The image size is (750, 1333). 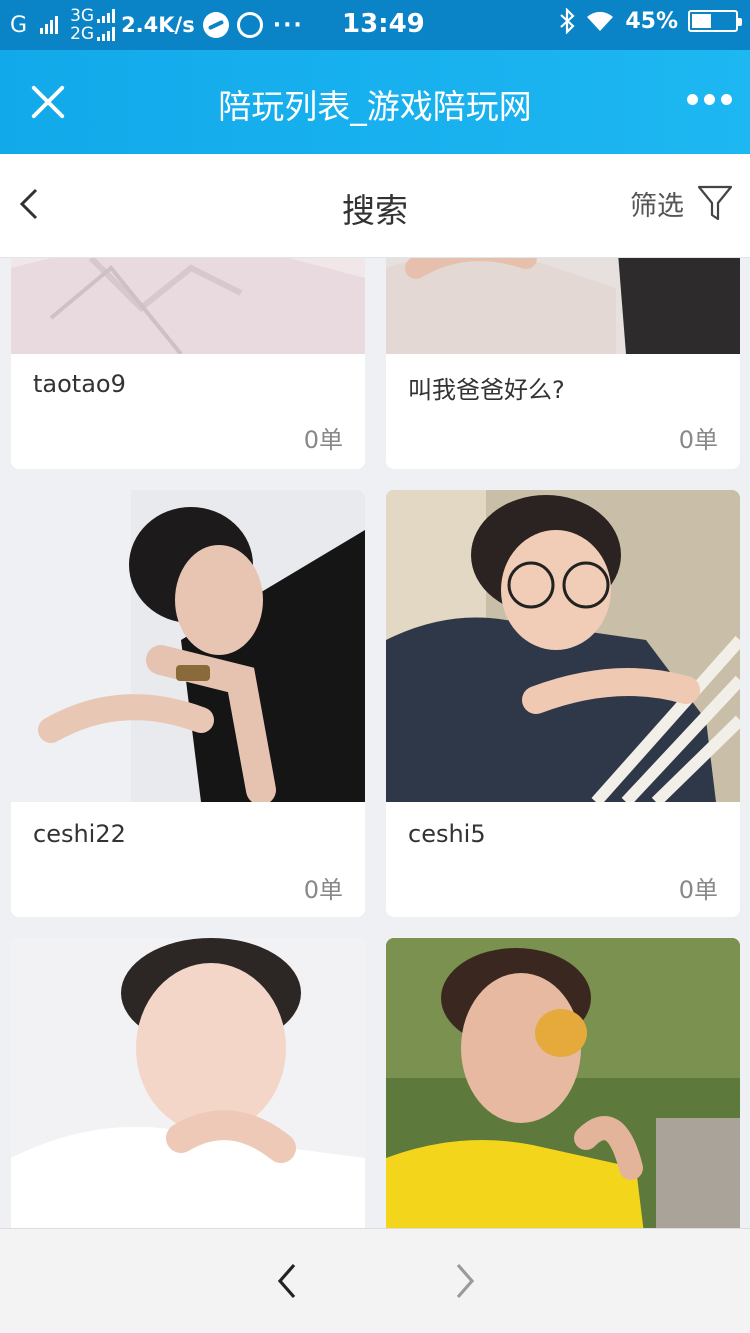 What do you see at coordinates (464, 1281) in the screenshot?
I see `nav-forward-icon` at bounding box center [464, 1281].